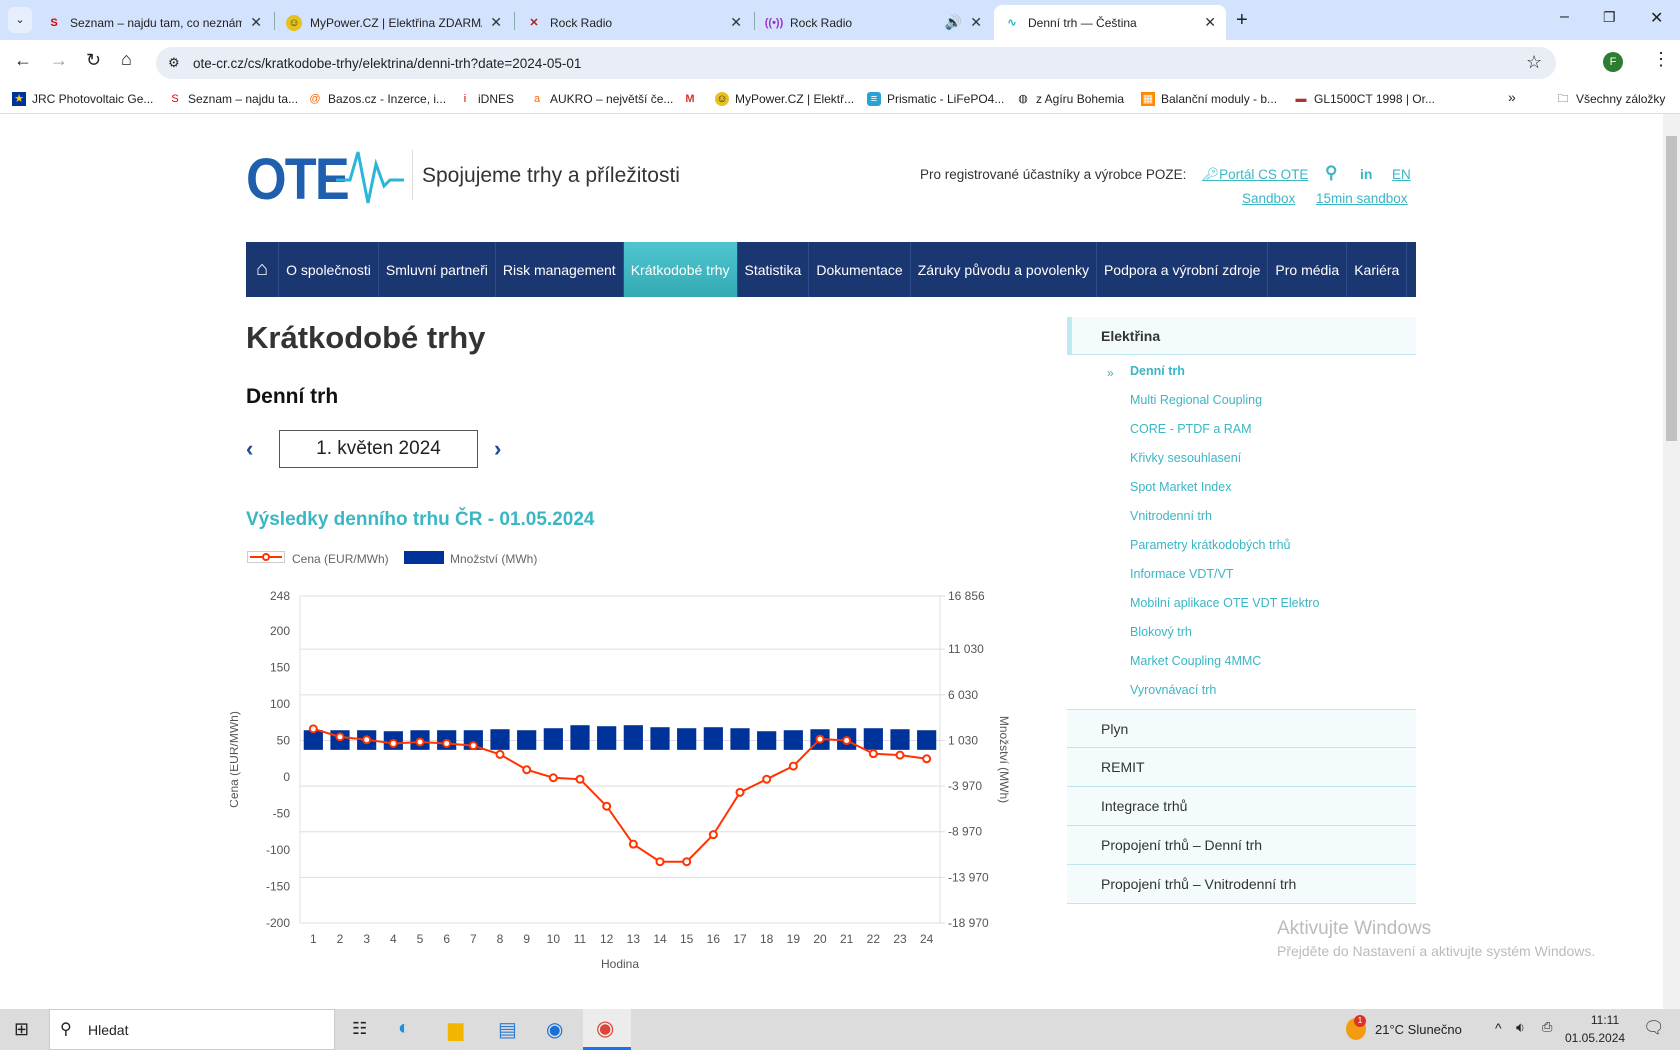  Describe the element at coordinates (1185, 458) in the screenshot. I see `sidebar-item: Křivky sesouhlasení` at that location.